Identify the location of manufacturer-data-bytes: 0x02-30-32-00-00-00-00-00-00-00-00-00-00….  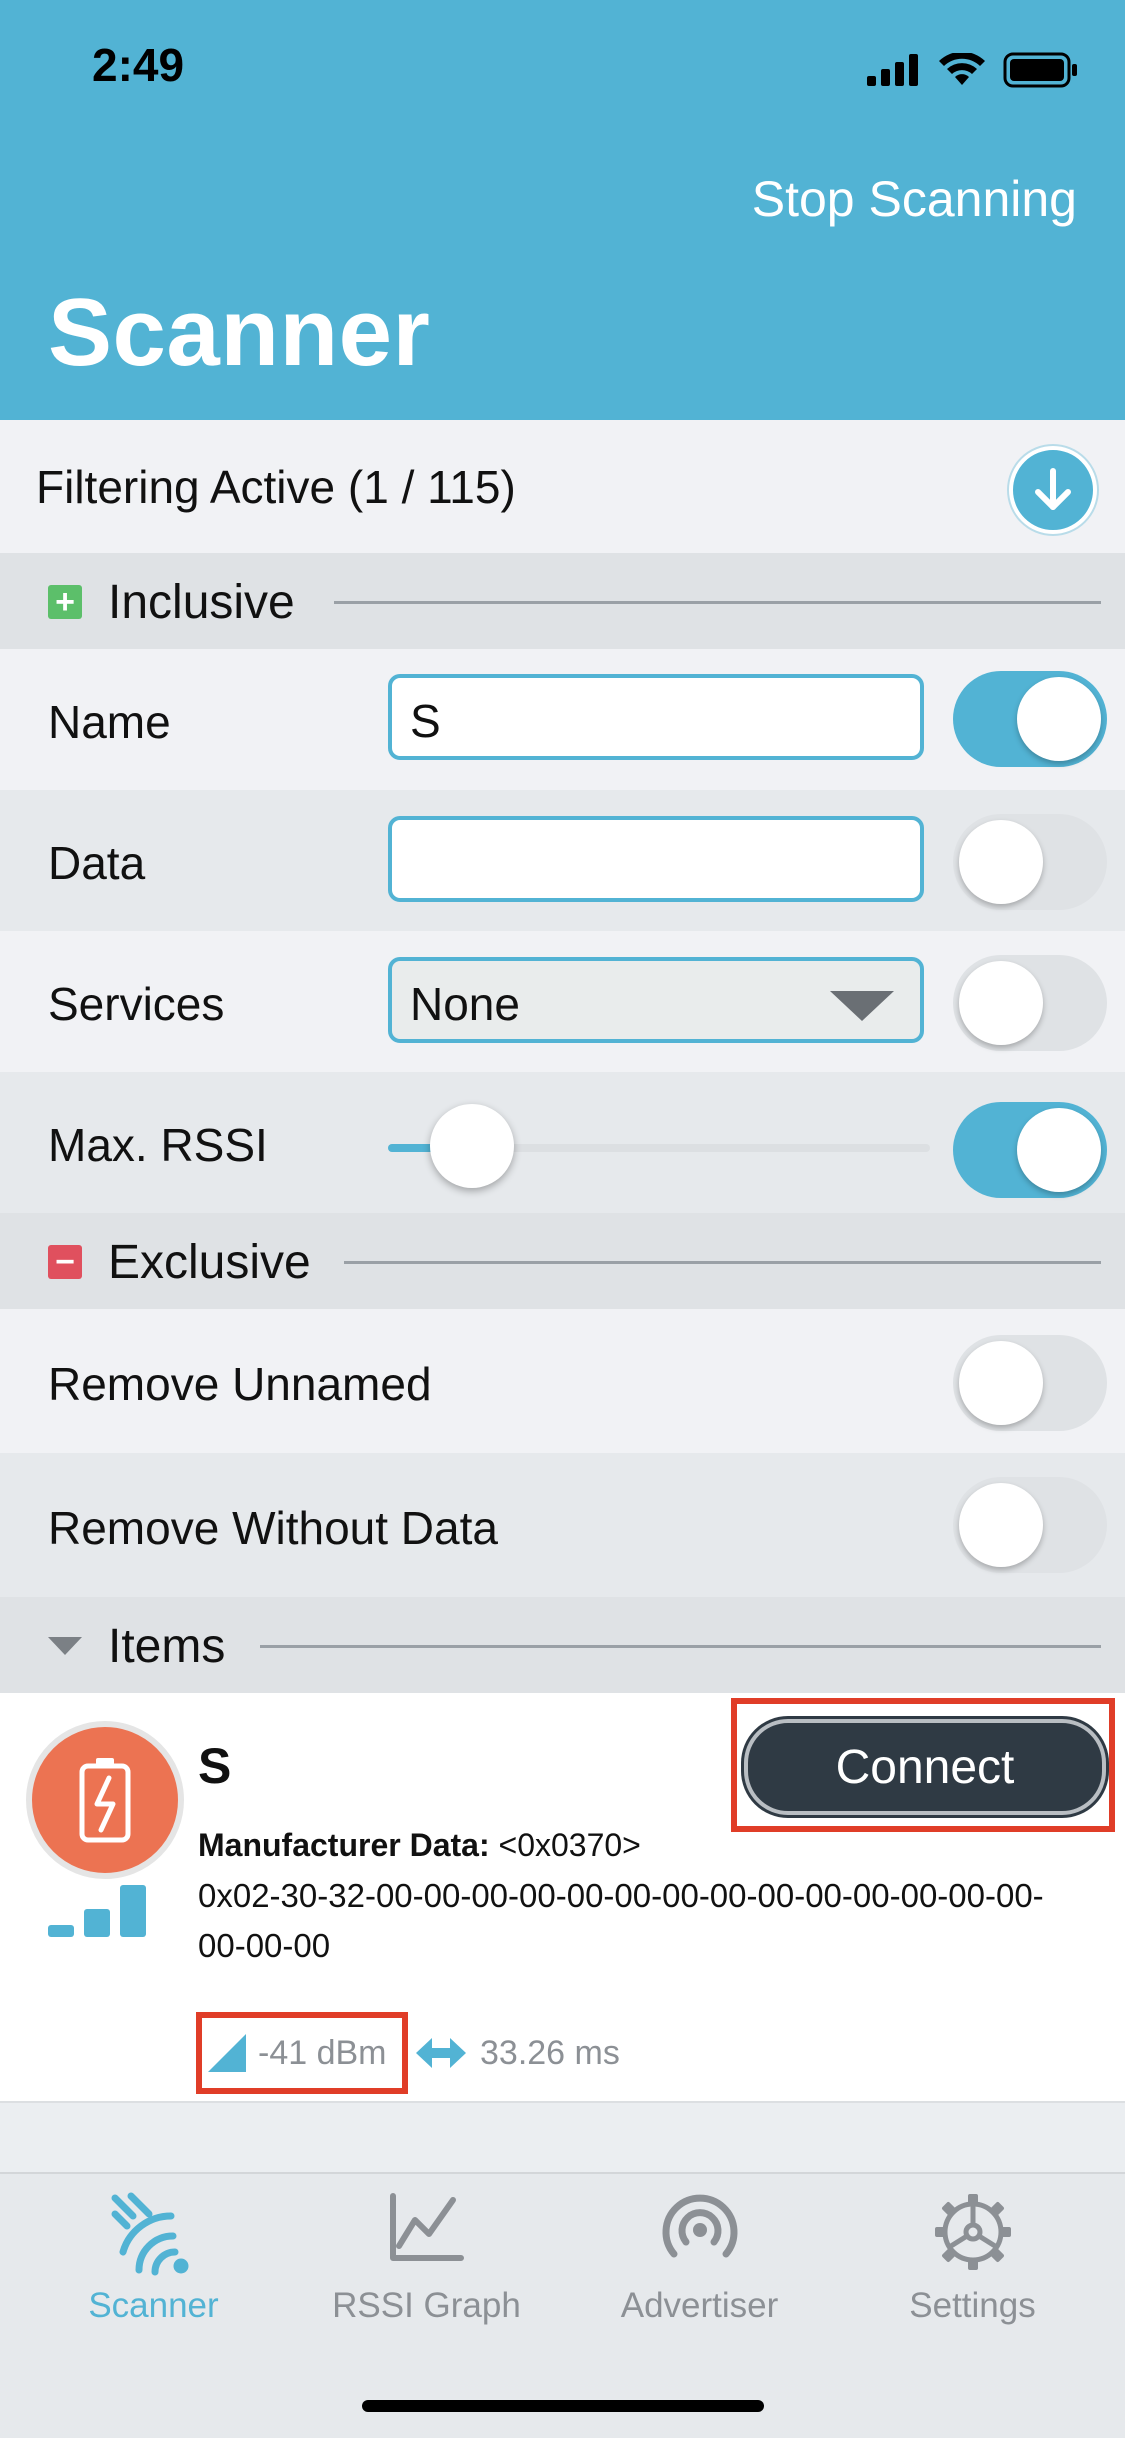
(621, 1920).